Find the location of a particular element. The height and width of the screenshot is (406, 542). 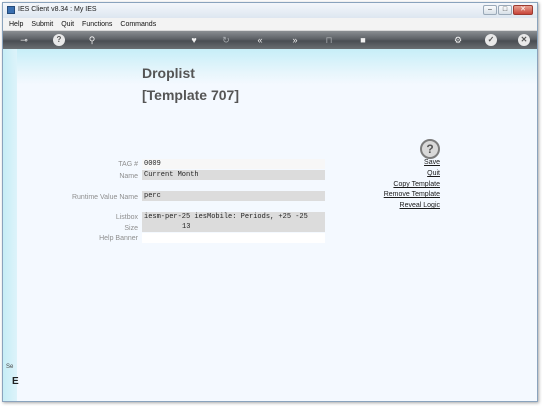

menu-commands: Commands is located at coordinates (138, 24).